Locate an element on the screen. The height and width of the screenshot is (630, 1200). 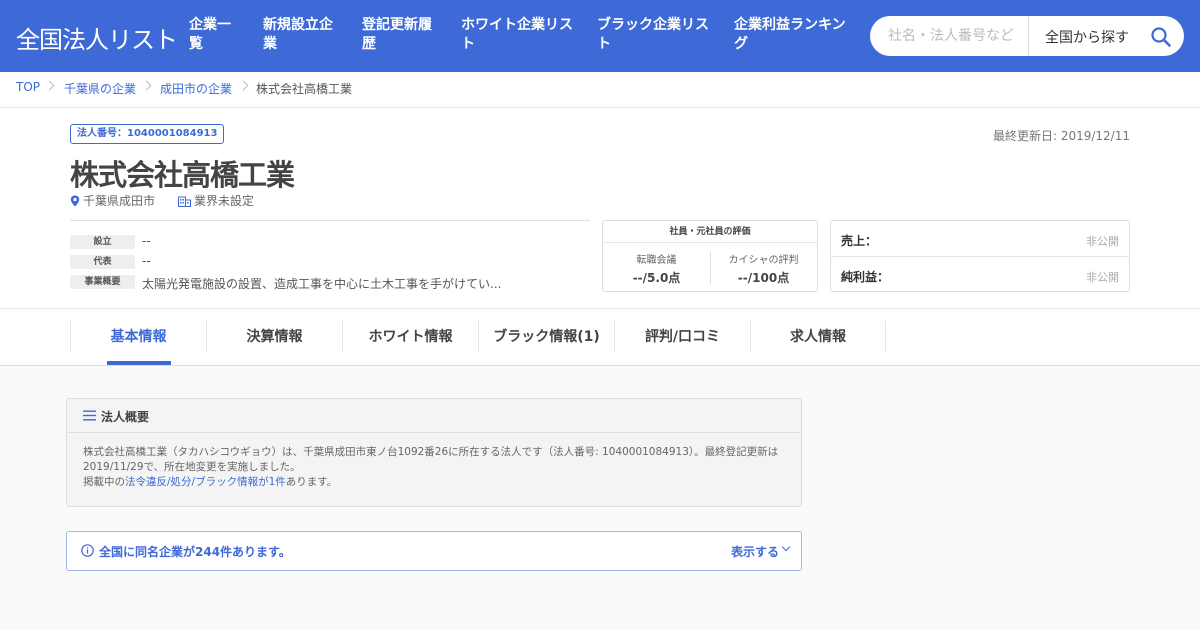
search-box: 全国から探す is located at coordinates (1027, 36).